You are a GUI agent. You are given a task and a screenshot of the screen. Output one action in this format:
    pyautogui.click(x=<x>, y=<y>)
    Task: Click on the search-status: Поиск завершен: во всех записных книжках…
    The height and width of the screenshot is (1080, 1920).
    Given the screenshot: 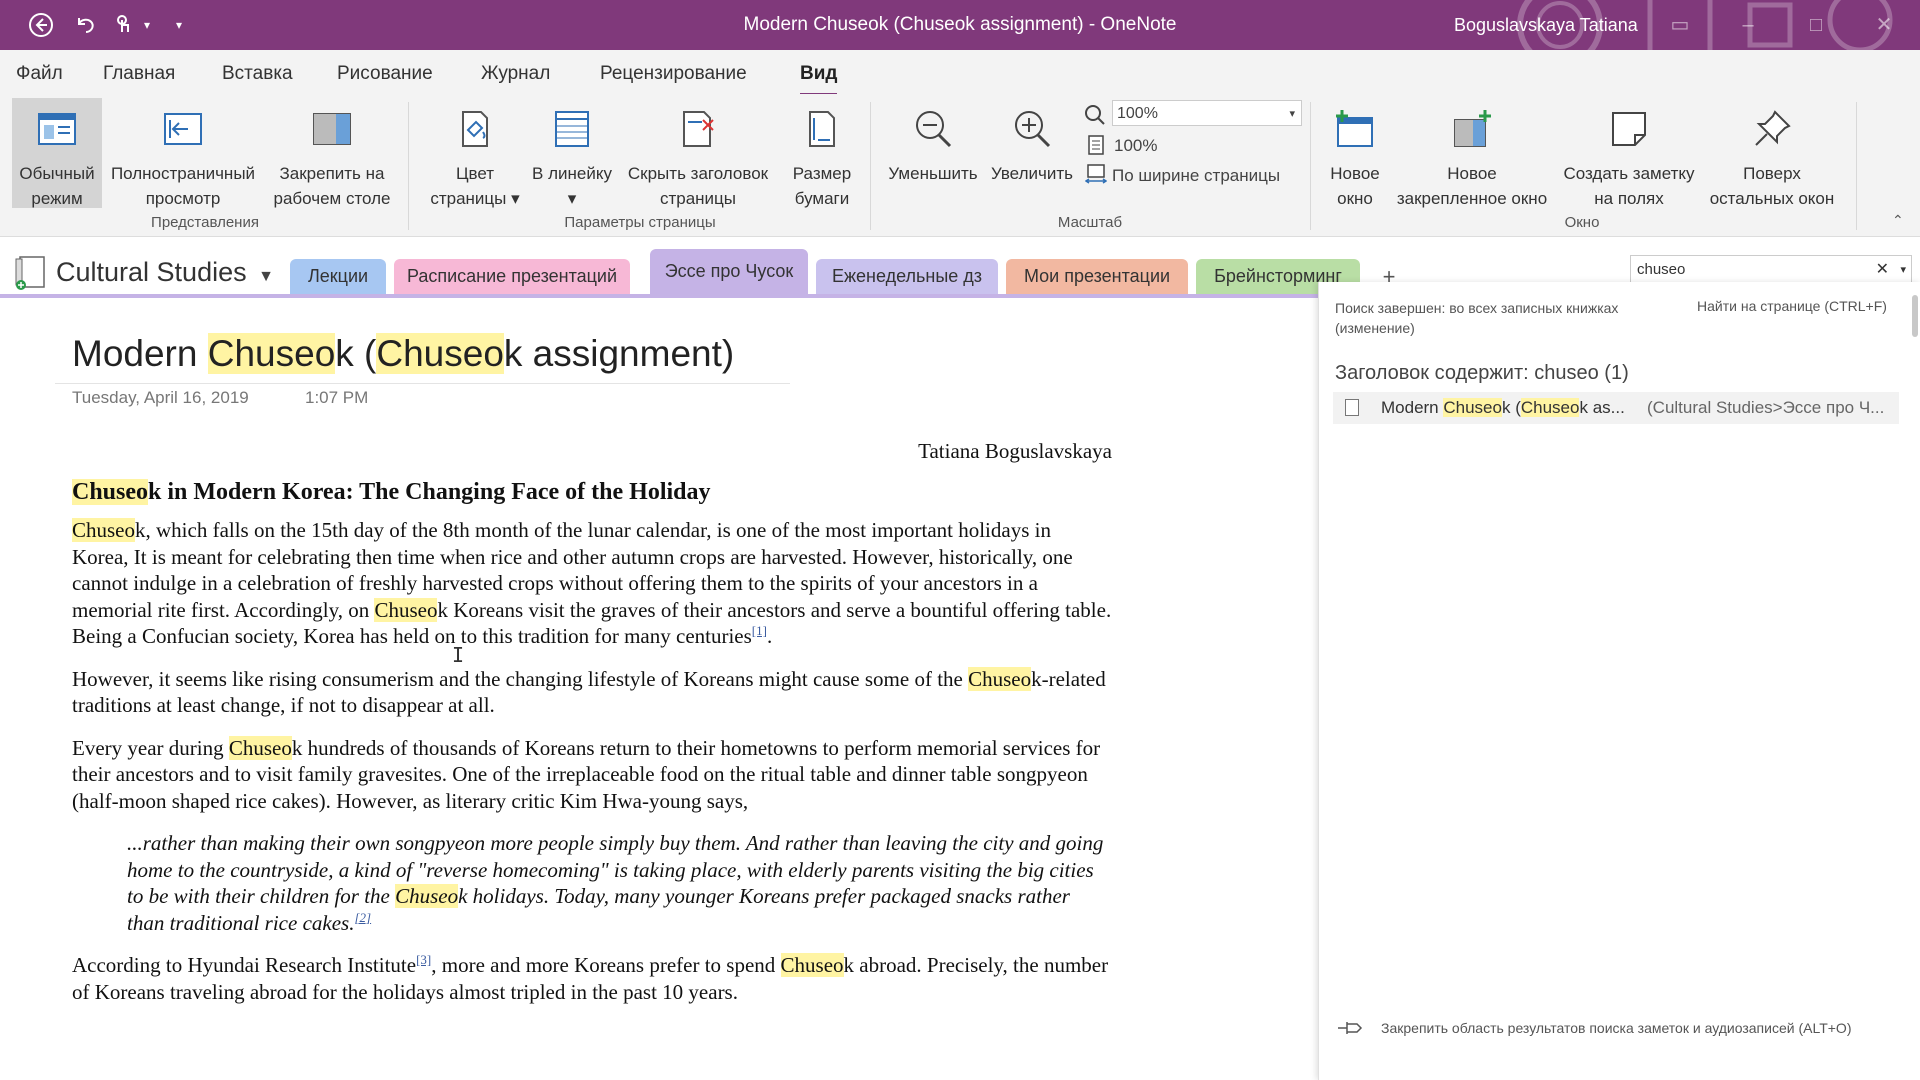 What is the action you would take?
    pyautogui.click(x=1505, y=318)
    